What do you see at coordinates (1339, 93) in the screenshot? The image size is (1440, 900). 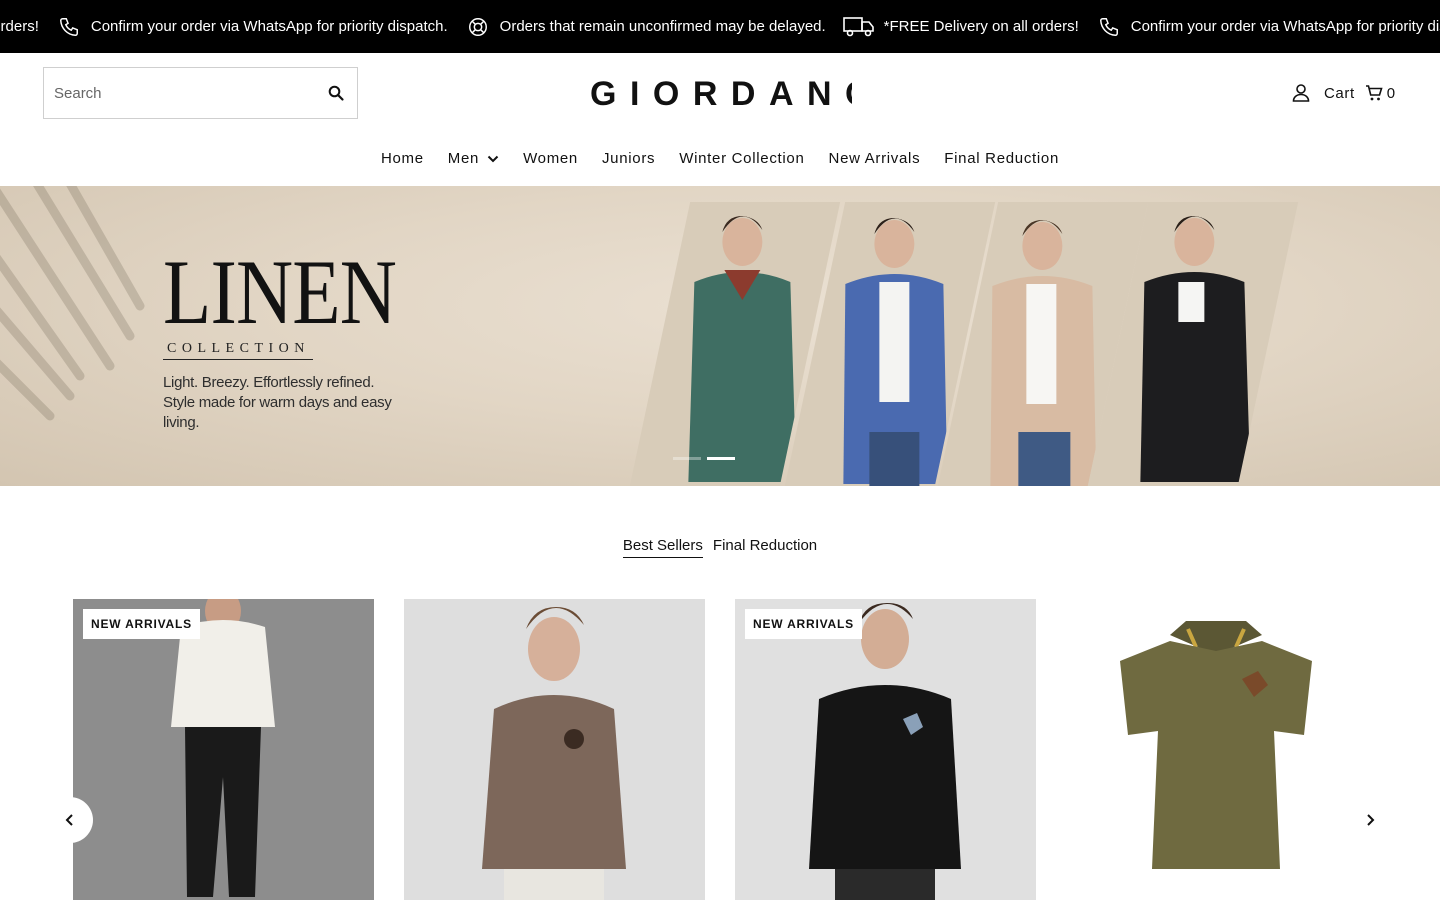 I see `cart-label: Cart` at bounding box center [1339, 93].